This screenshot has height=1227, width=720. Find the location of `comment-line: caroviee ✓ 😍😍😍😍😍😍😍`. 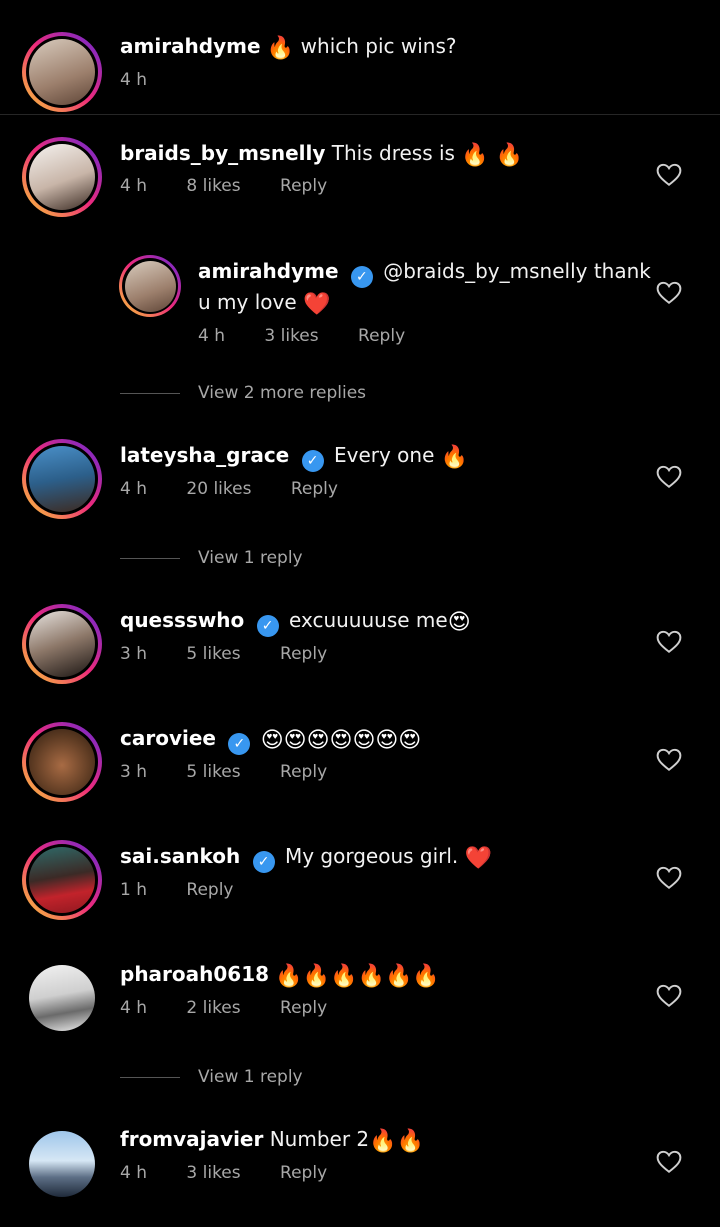

comment-line: caroviee ✓ 😍😍😍😍😍😍😍 is located at coordinates (270, 739).